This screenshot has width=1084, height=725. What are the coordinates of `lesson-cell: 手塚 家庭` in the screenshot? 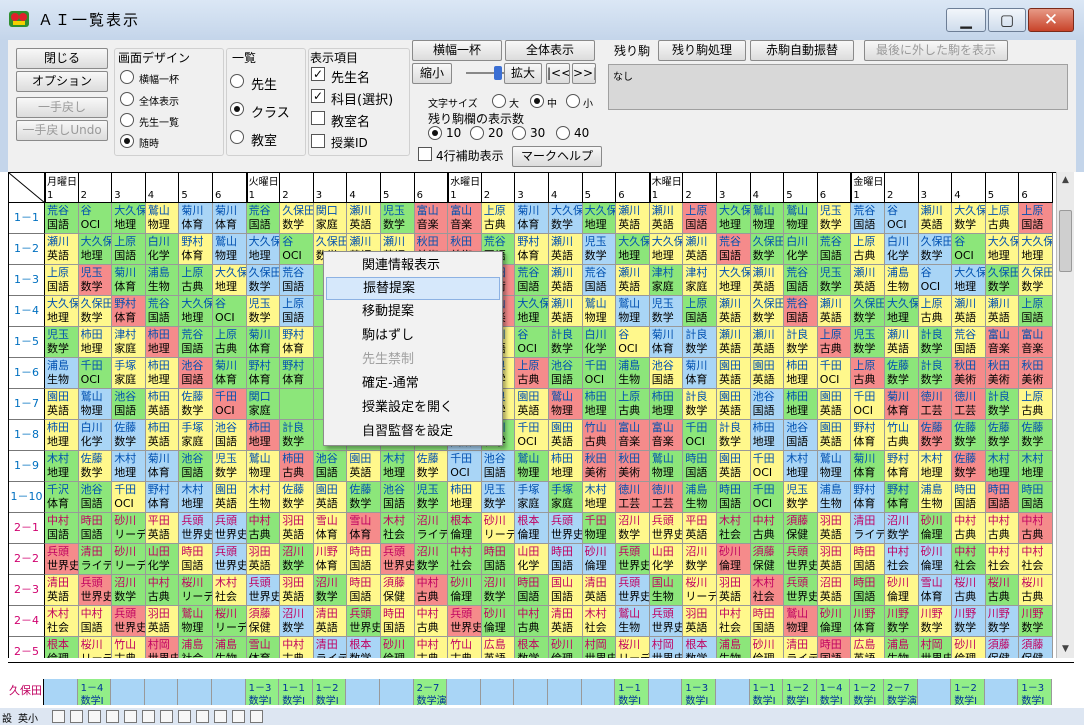 It's located at (566, 497).